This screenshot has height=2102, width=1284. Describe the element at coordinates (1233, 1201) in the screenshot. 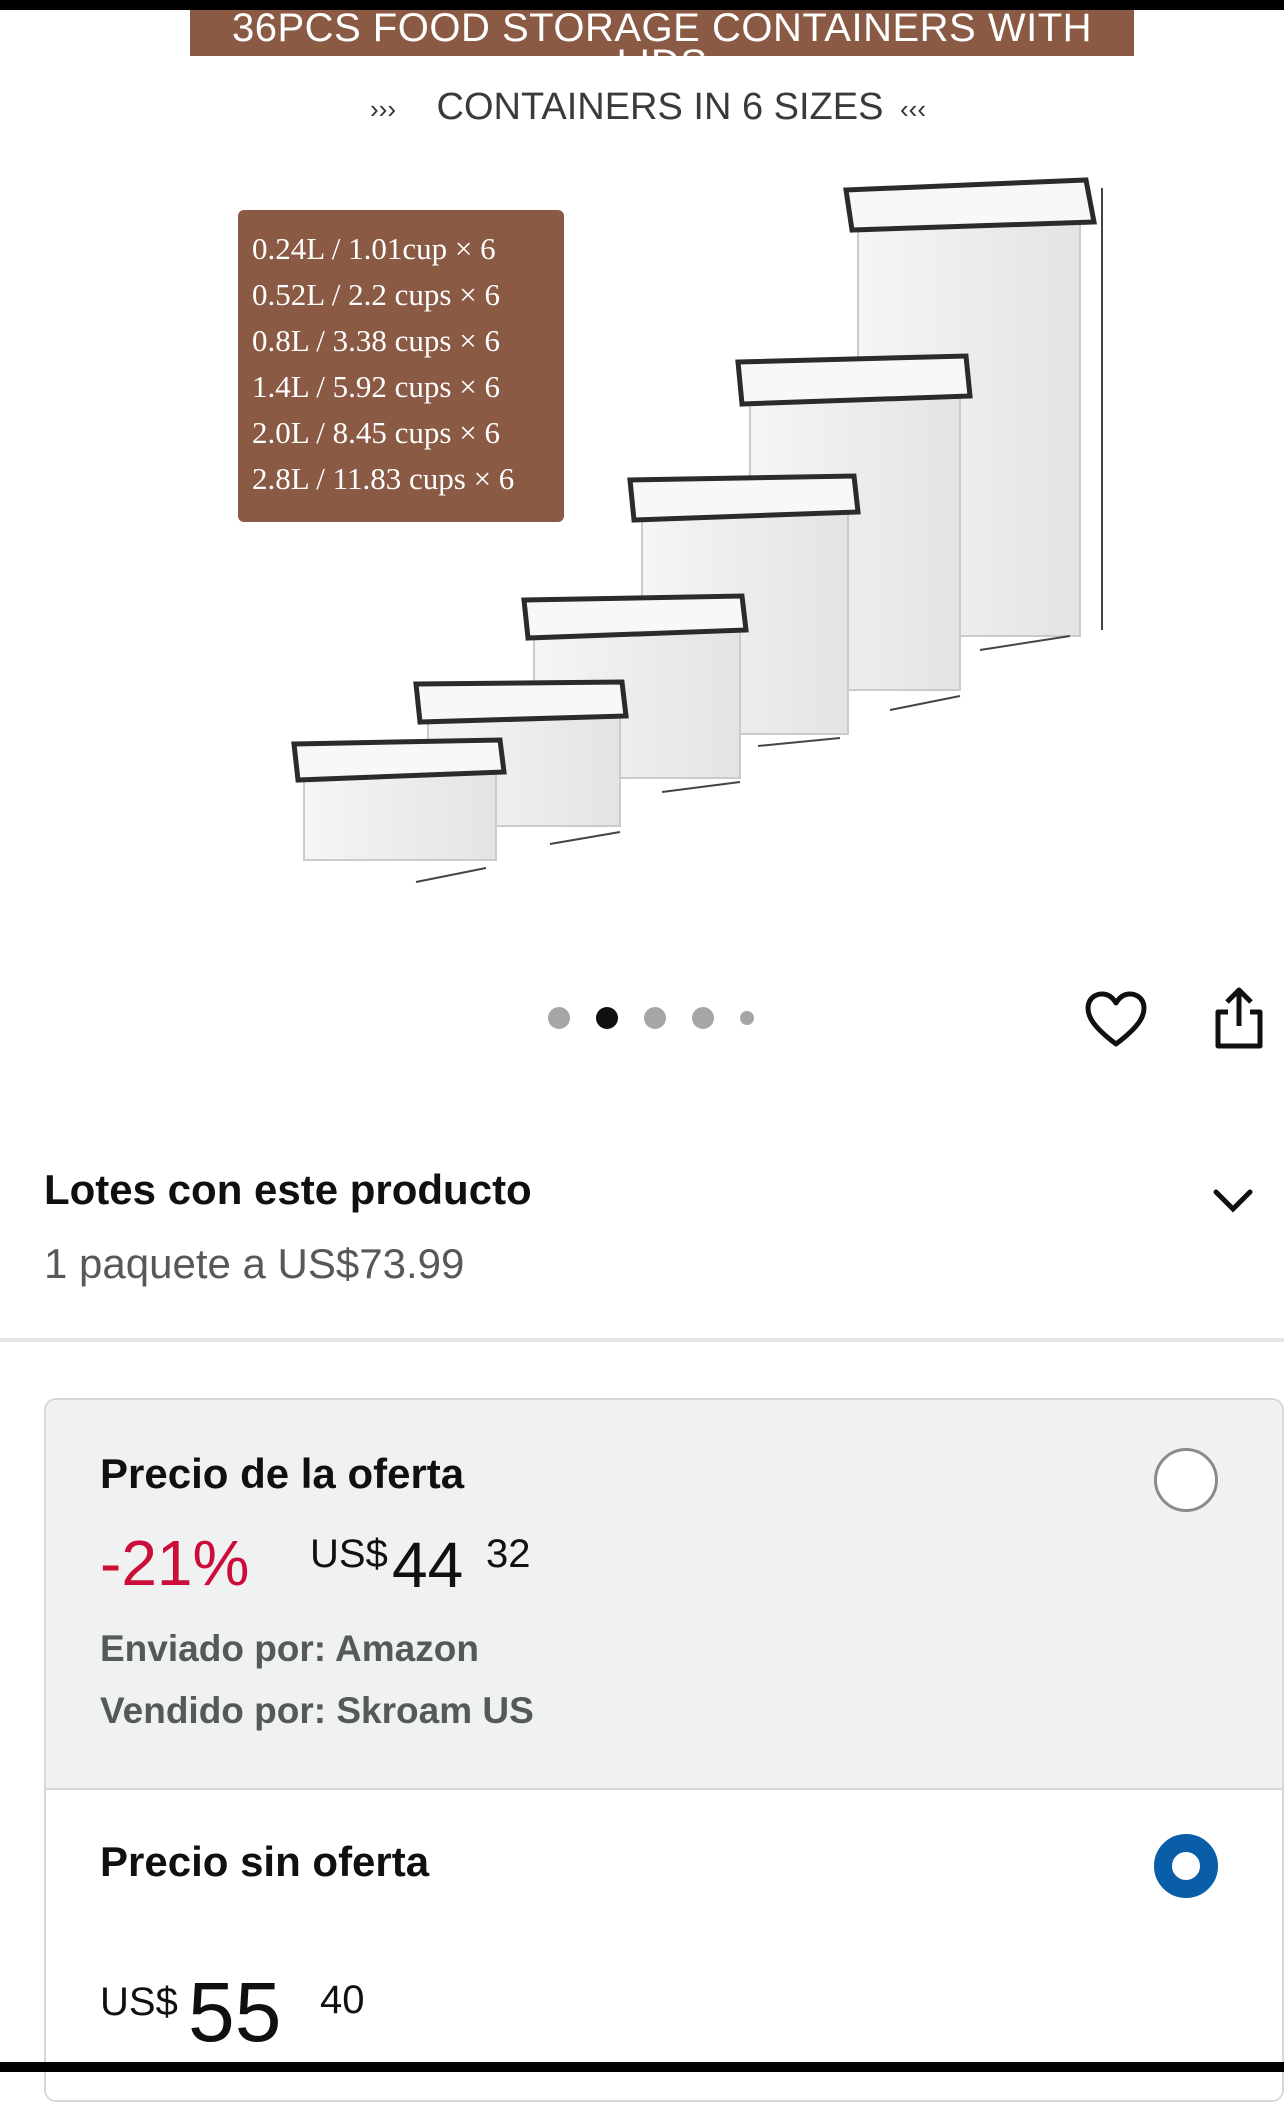

I see `chevron-down-icon` at that location.